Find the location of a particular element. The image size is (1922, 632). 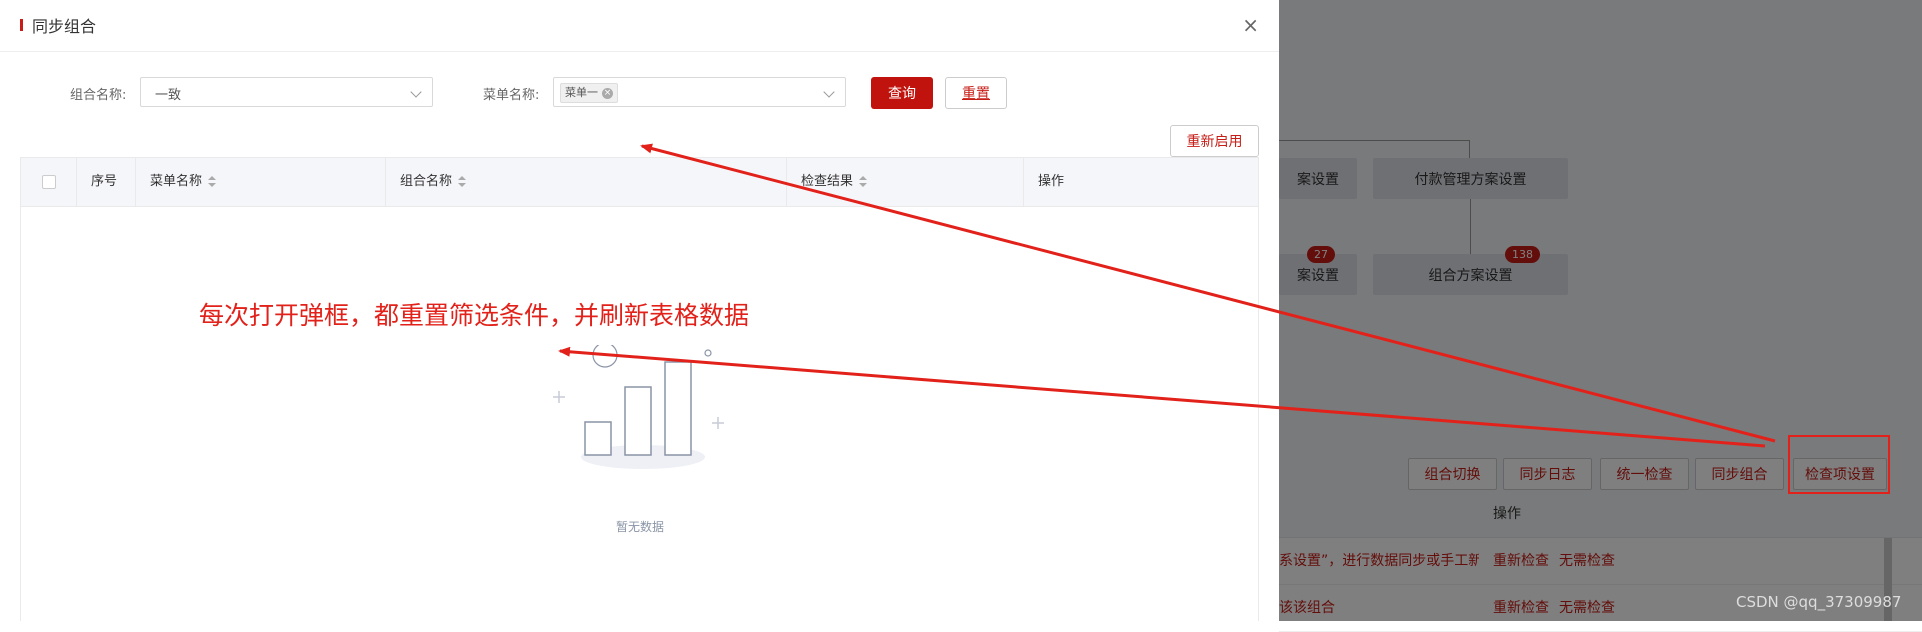

query-button: 查询 is located at coordinates (902, 93).